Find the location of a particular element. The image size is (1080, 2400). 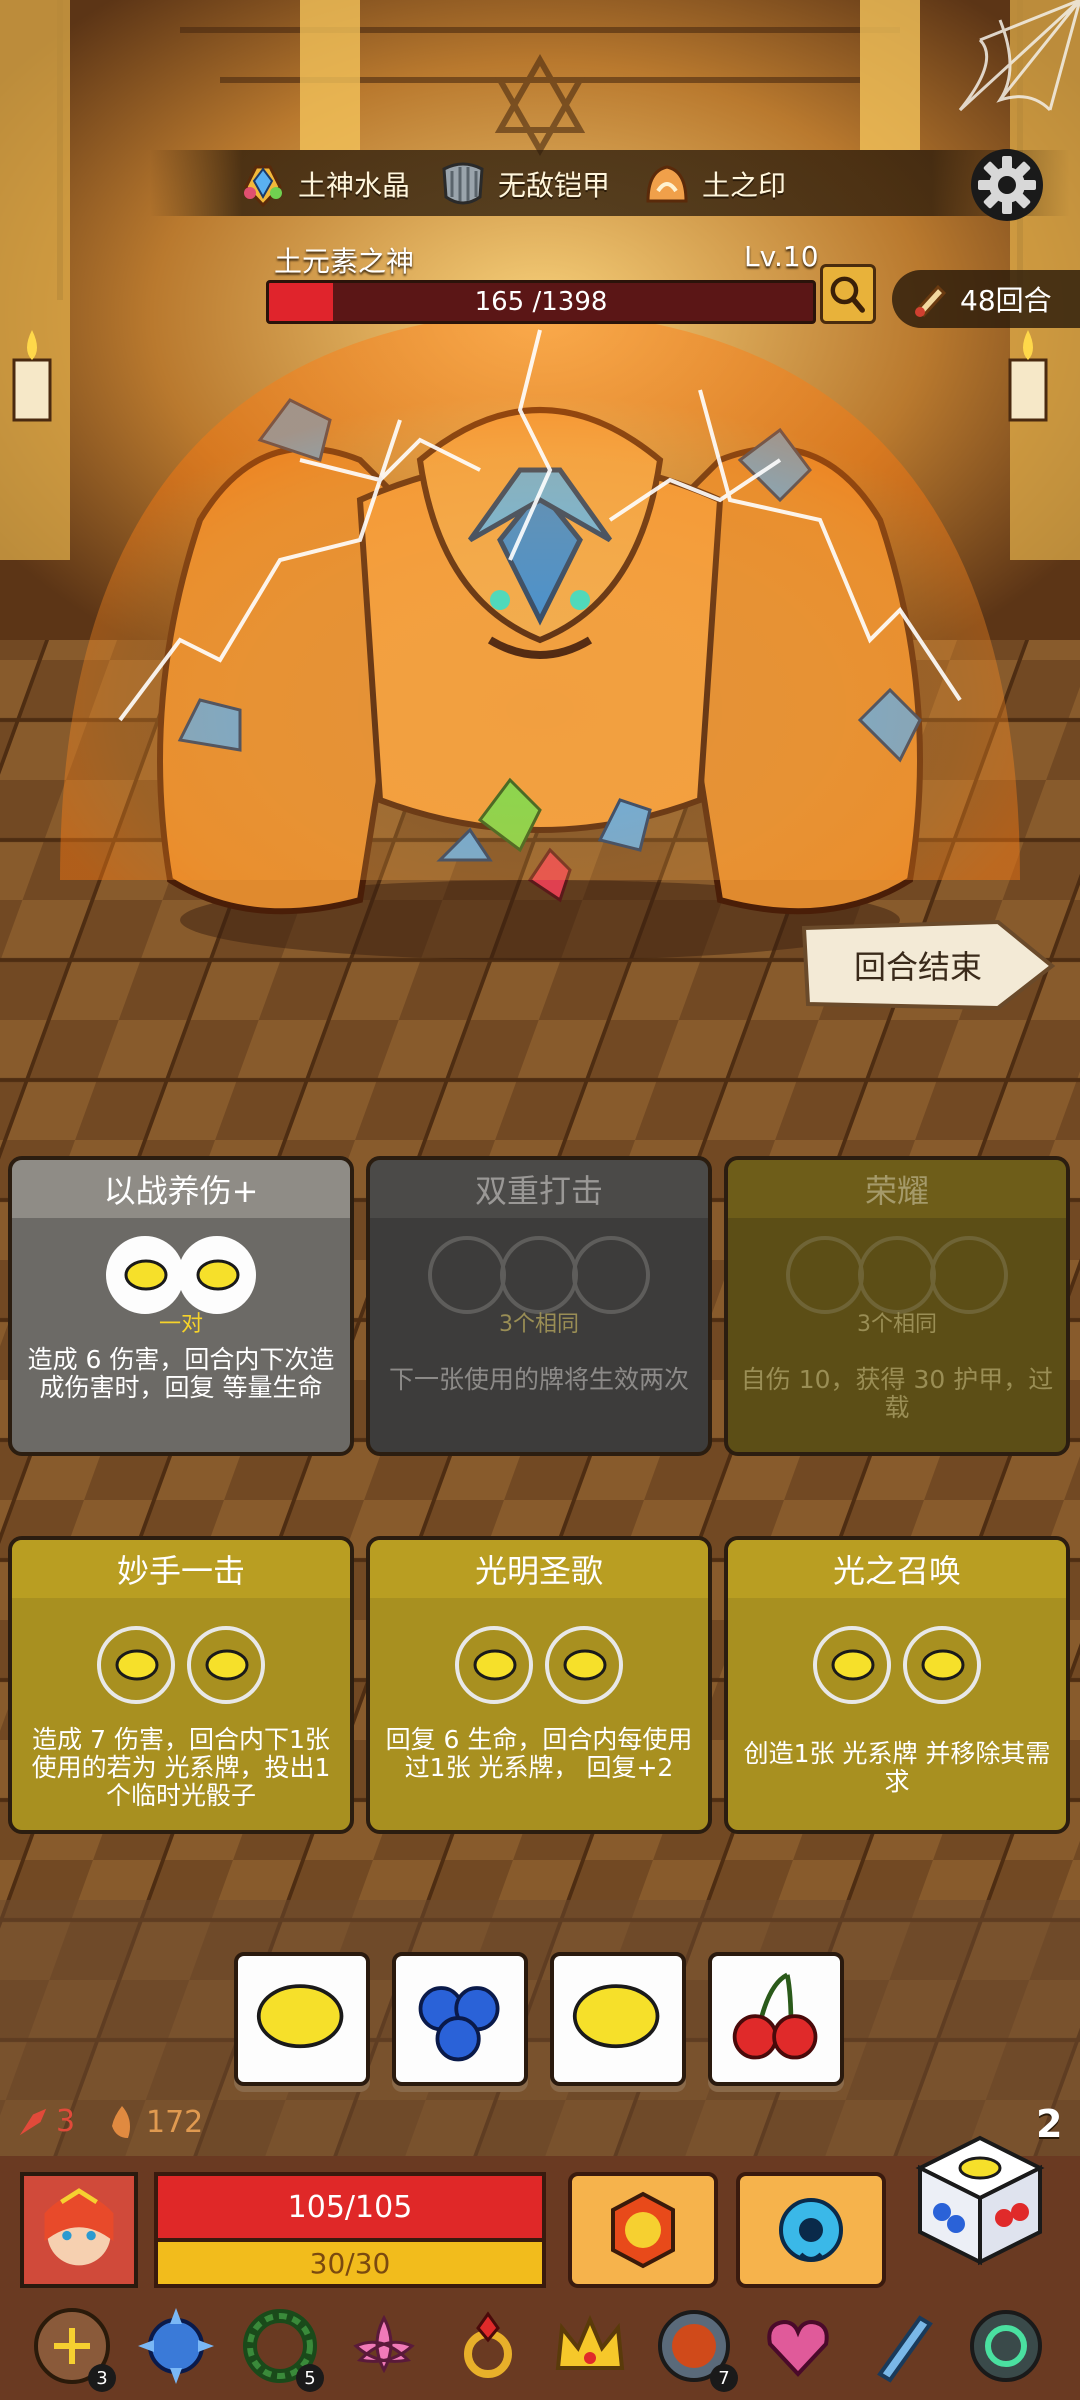

skill-button-water is located at coordinates (811, 2230).